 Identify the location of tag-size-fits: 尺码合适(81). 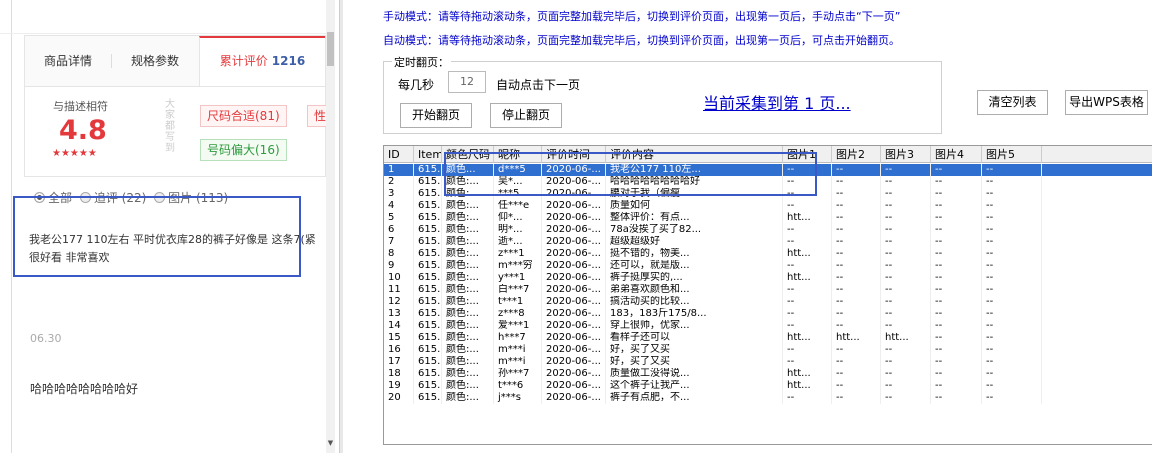
(243, 116).